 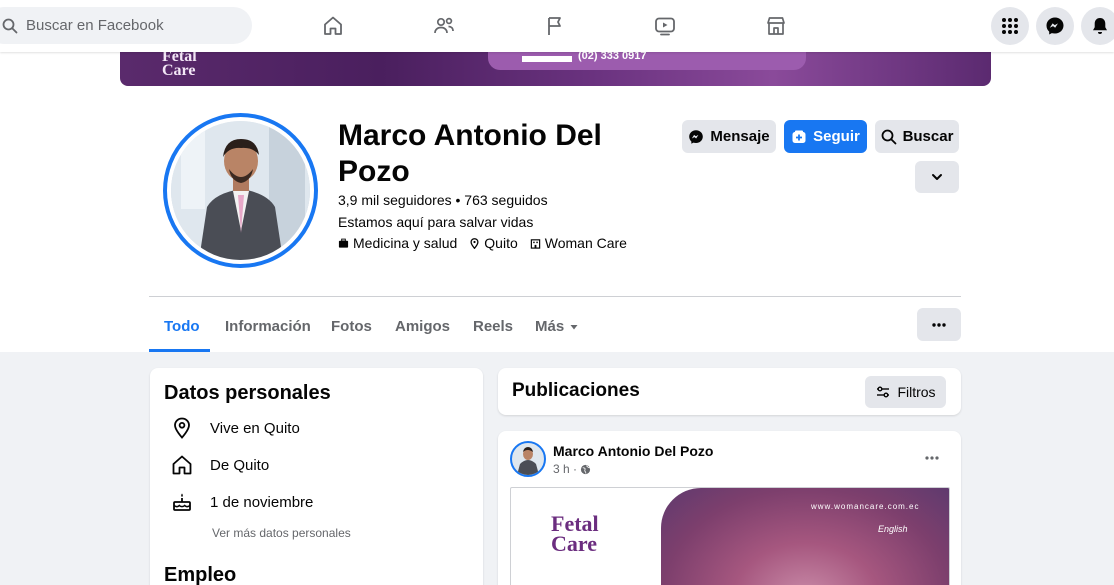 What do you see at coordinates (550, 326) in the screenshot?
I see `tab-more-label: Más` at bounding box center [550, 326].